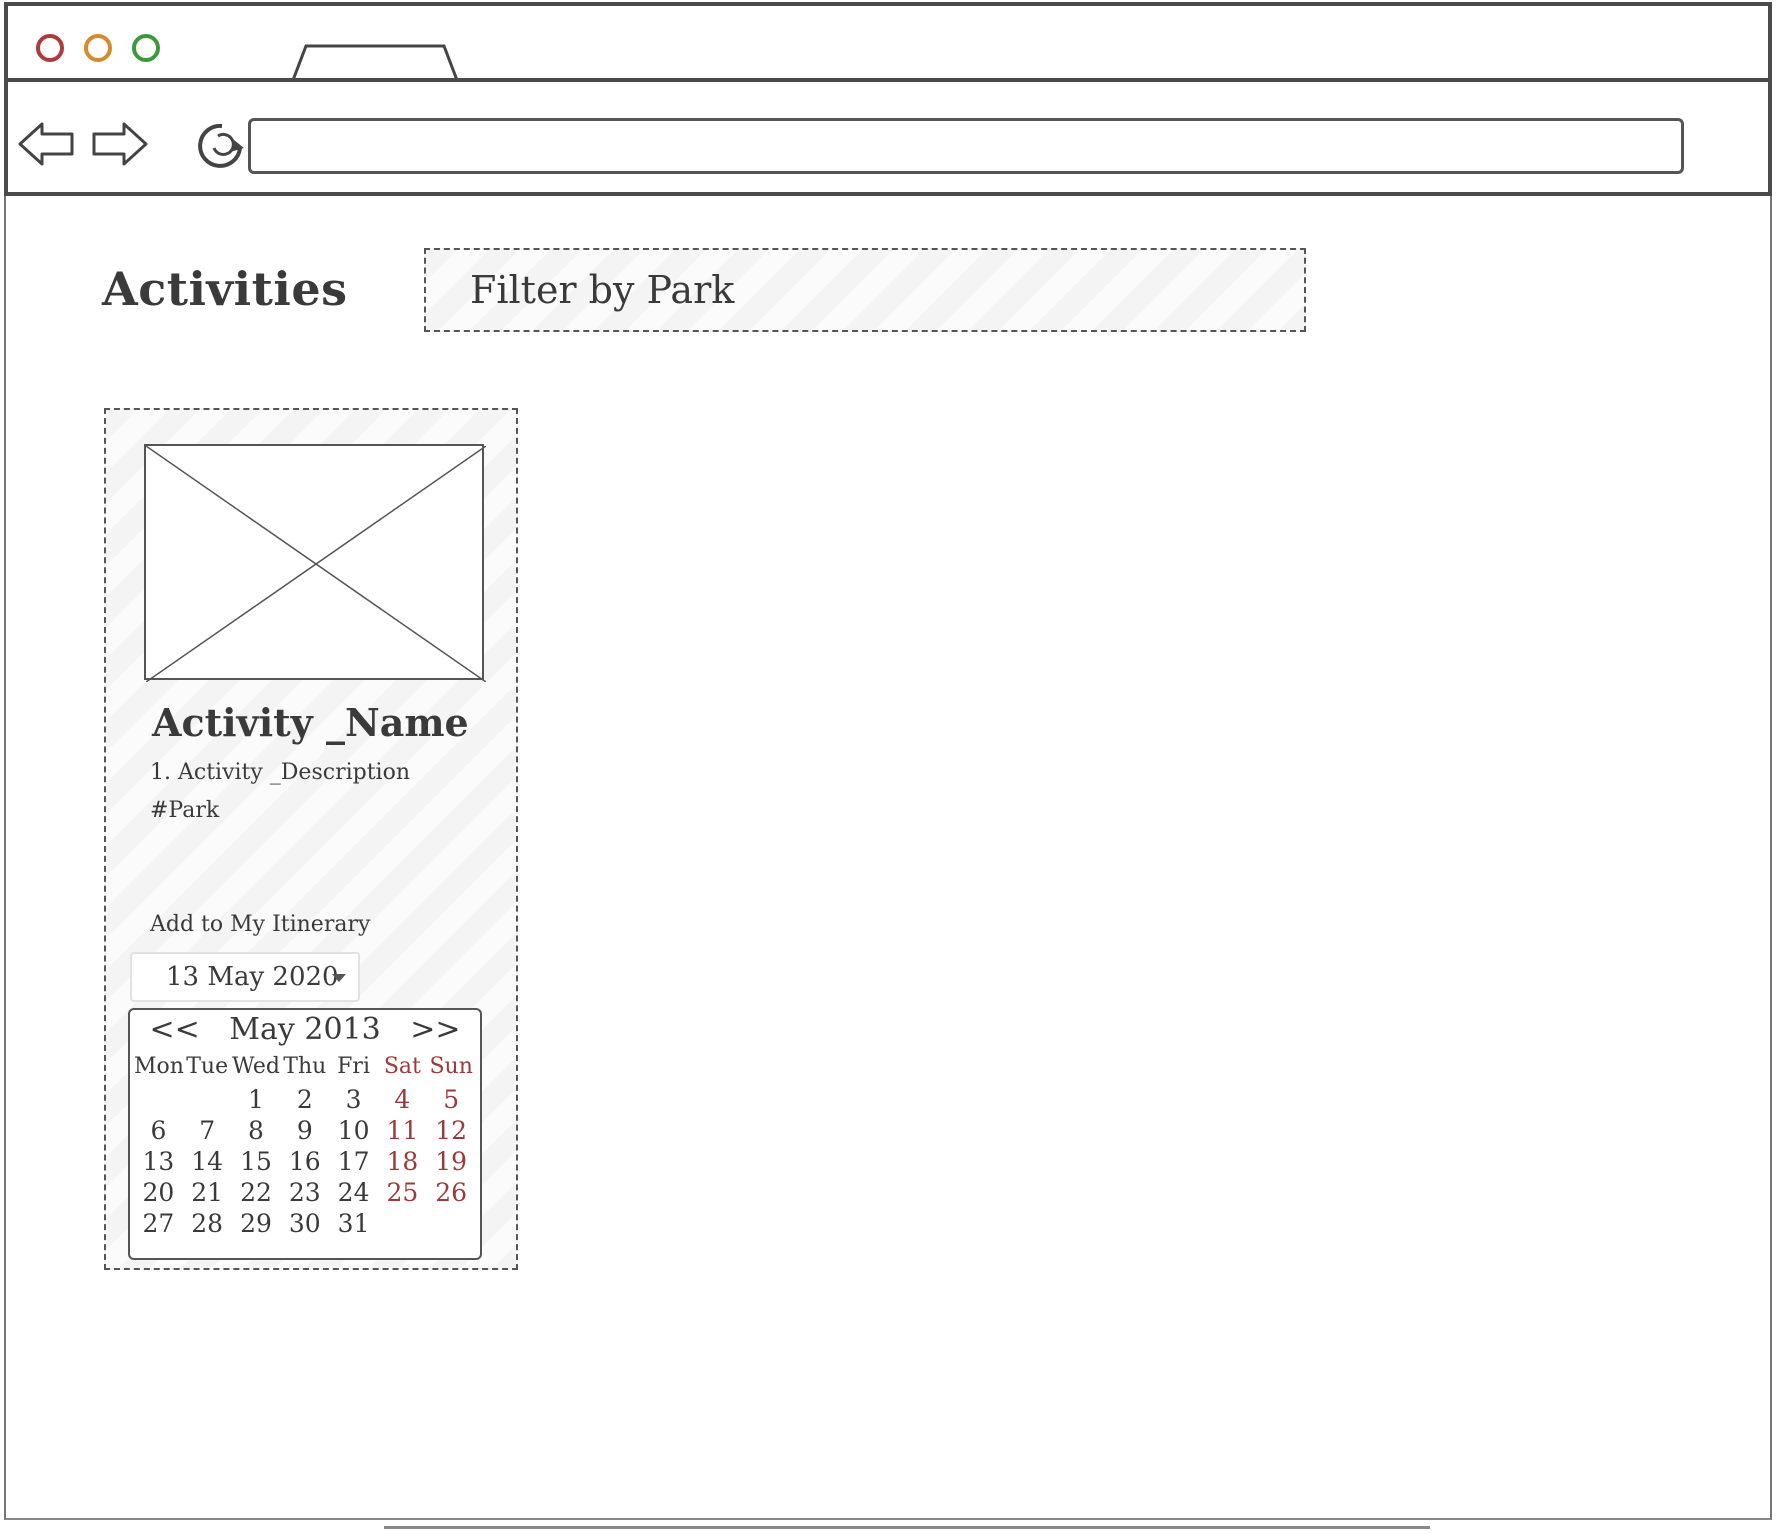  Describe the element at coordinates (451, 1131) in the screenshot. I see `calendar-day: 12` at that location.